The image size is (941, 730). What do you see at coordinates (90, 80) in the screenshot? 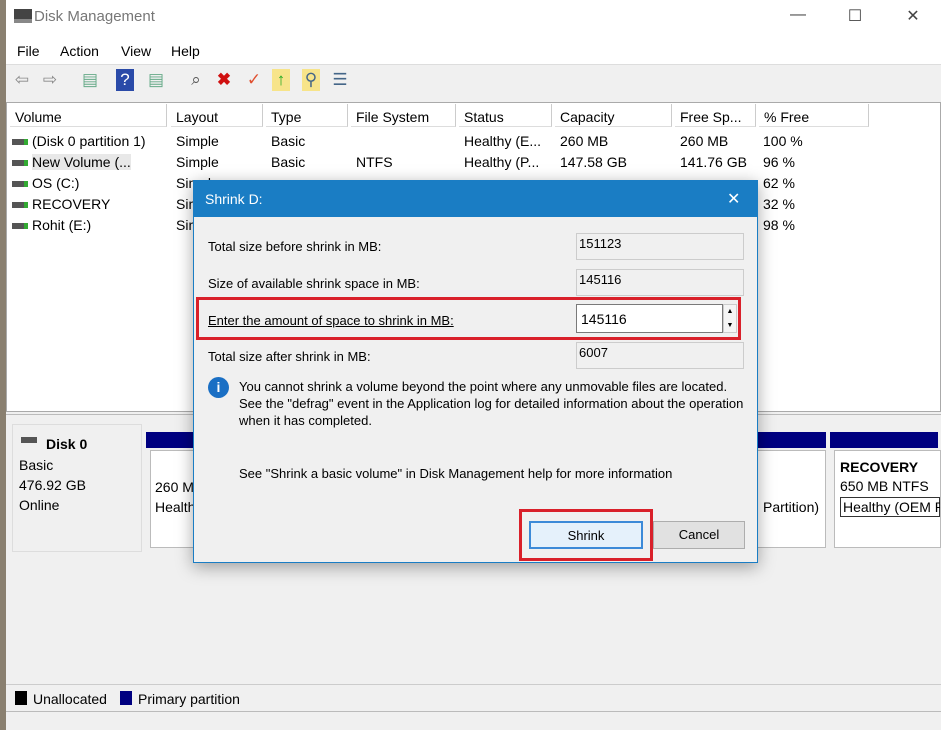
I see `console-tree-icon: ▤` at bounding box center [90, 80].